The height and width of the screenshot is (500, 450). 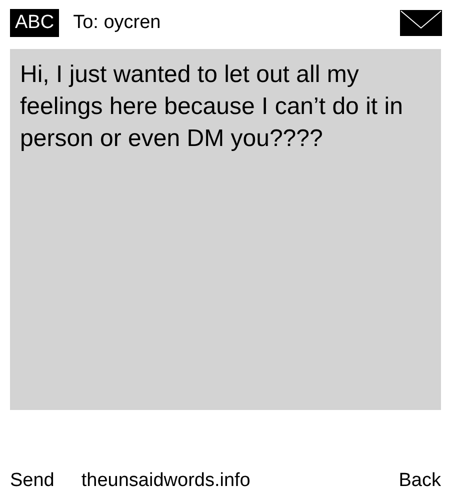 What do you see at coordinates (35, 23) in the screenshot?
I see `input-mode-badge: ABC` at bounding box center [35, 23].